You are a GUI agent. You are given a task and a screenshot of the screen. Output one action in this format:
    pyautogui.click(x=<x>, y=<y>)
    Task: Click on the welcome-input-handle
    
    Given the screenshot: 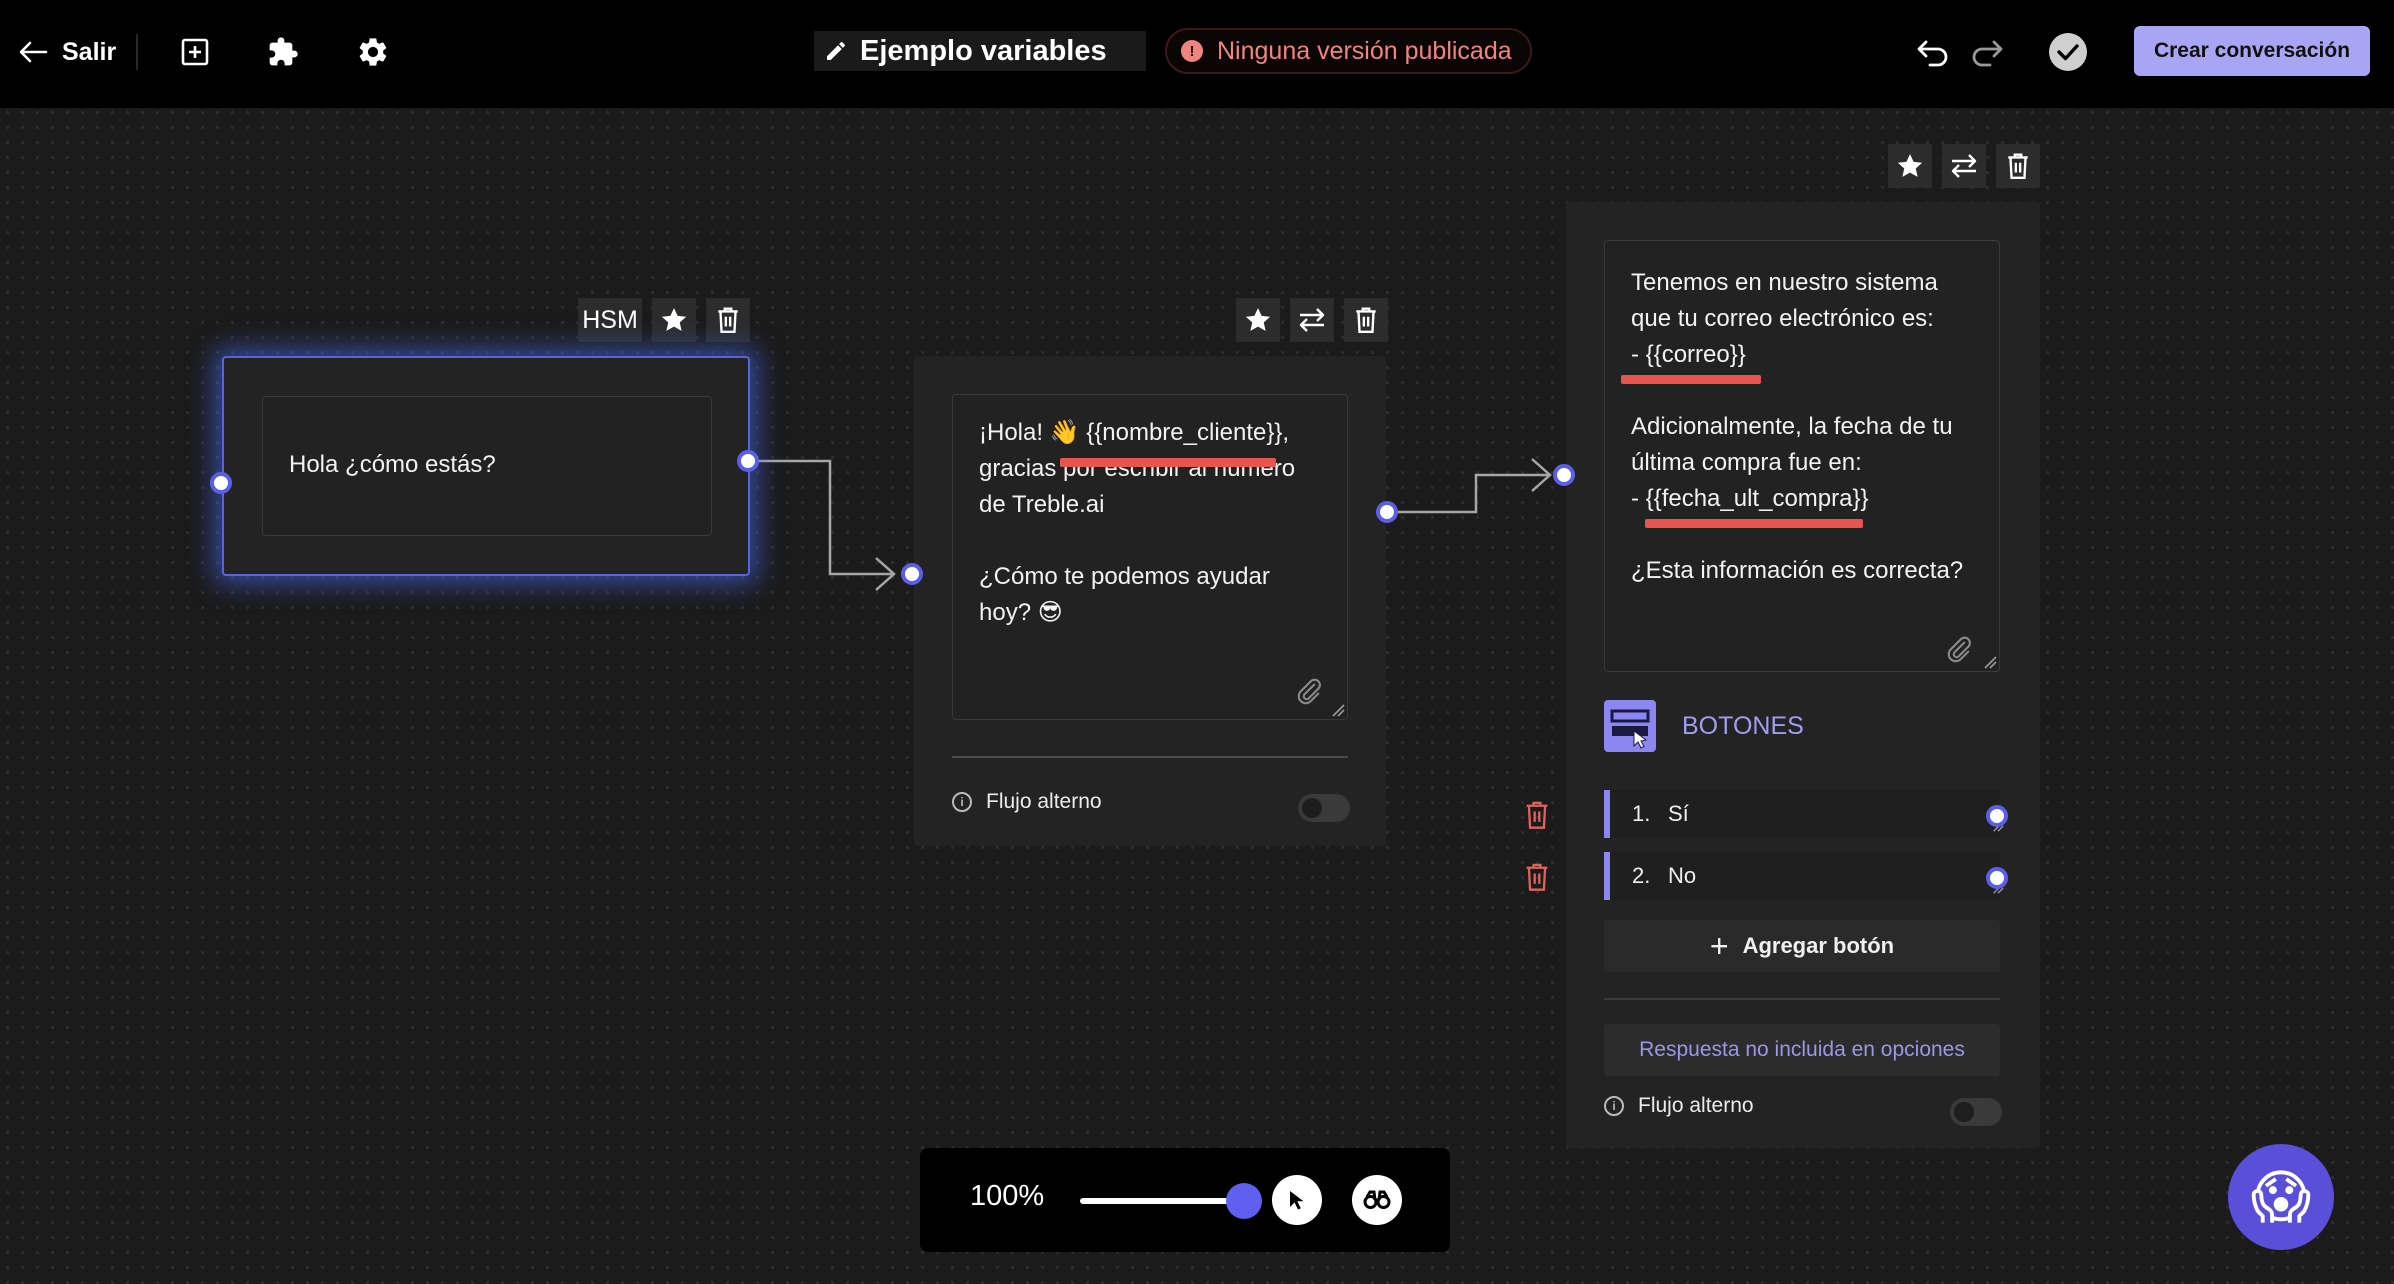 What is the action you would take?
    pyautogui.click(x=912, y=574)
    